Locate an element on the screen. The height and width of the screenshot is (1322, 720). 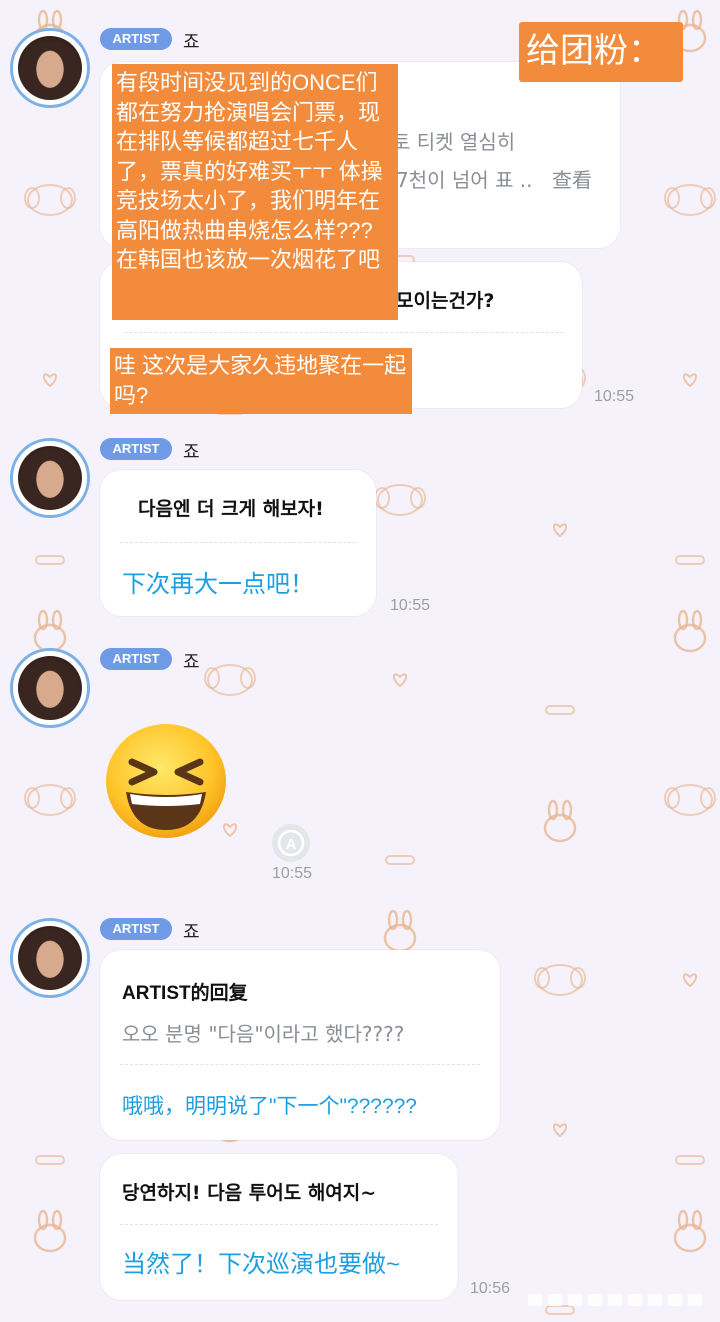
view-more-link: 查看 is located at coordinates (572, 178).